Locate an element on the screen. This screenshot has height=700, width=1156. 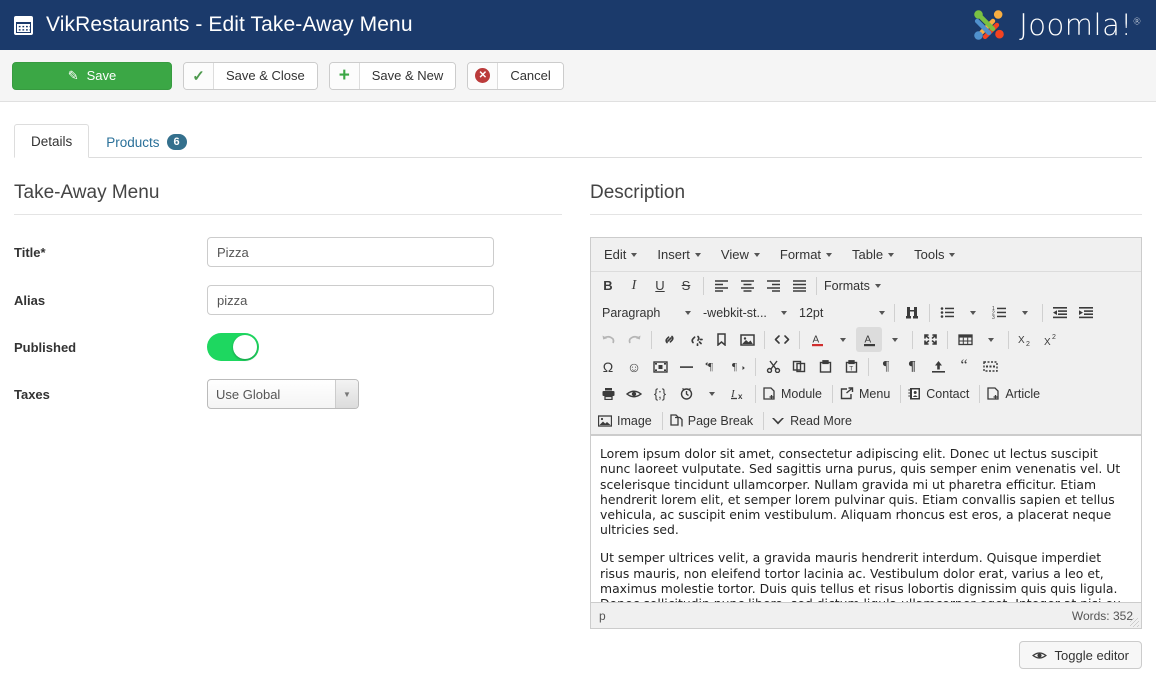
tab-details: Details is located at coordinates (52, 141).